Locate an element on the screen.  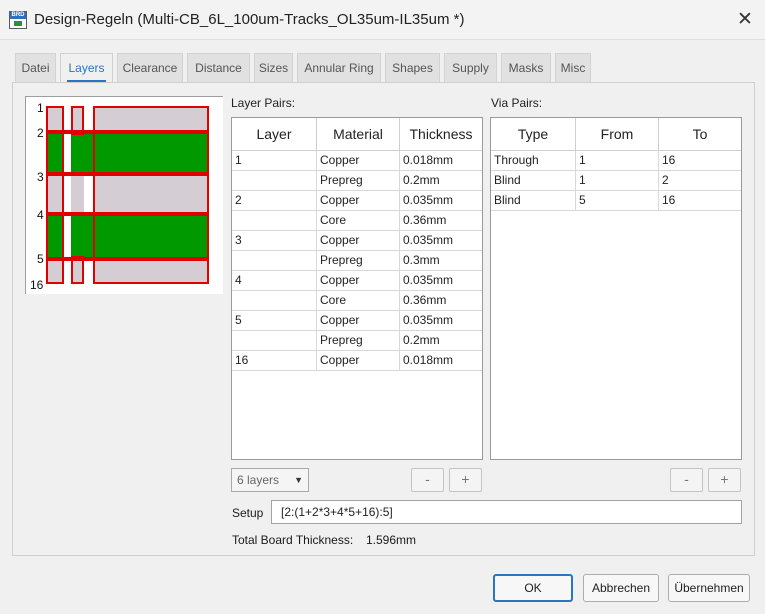
brd-app-icon: BRD is located at coordinates (18, 20).